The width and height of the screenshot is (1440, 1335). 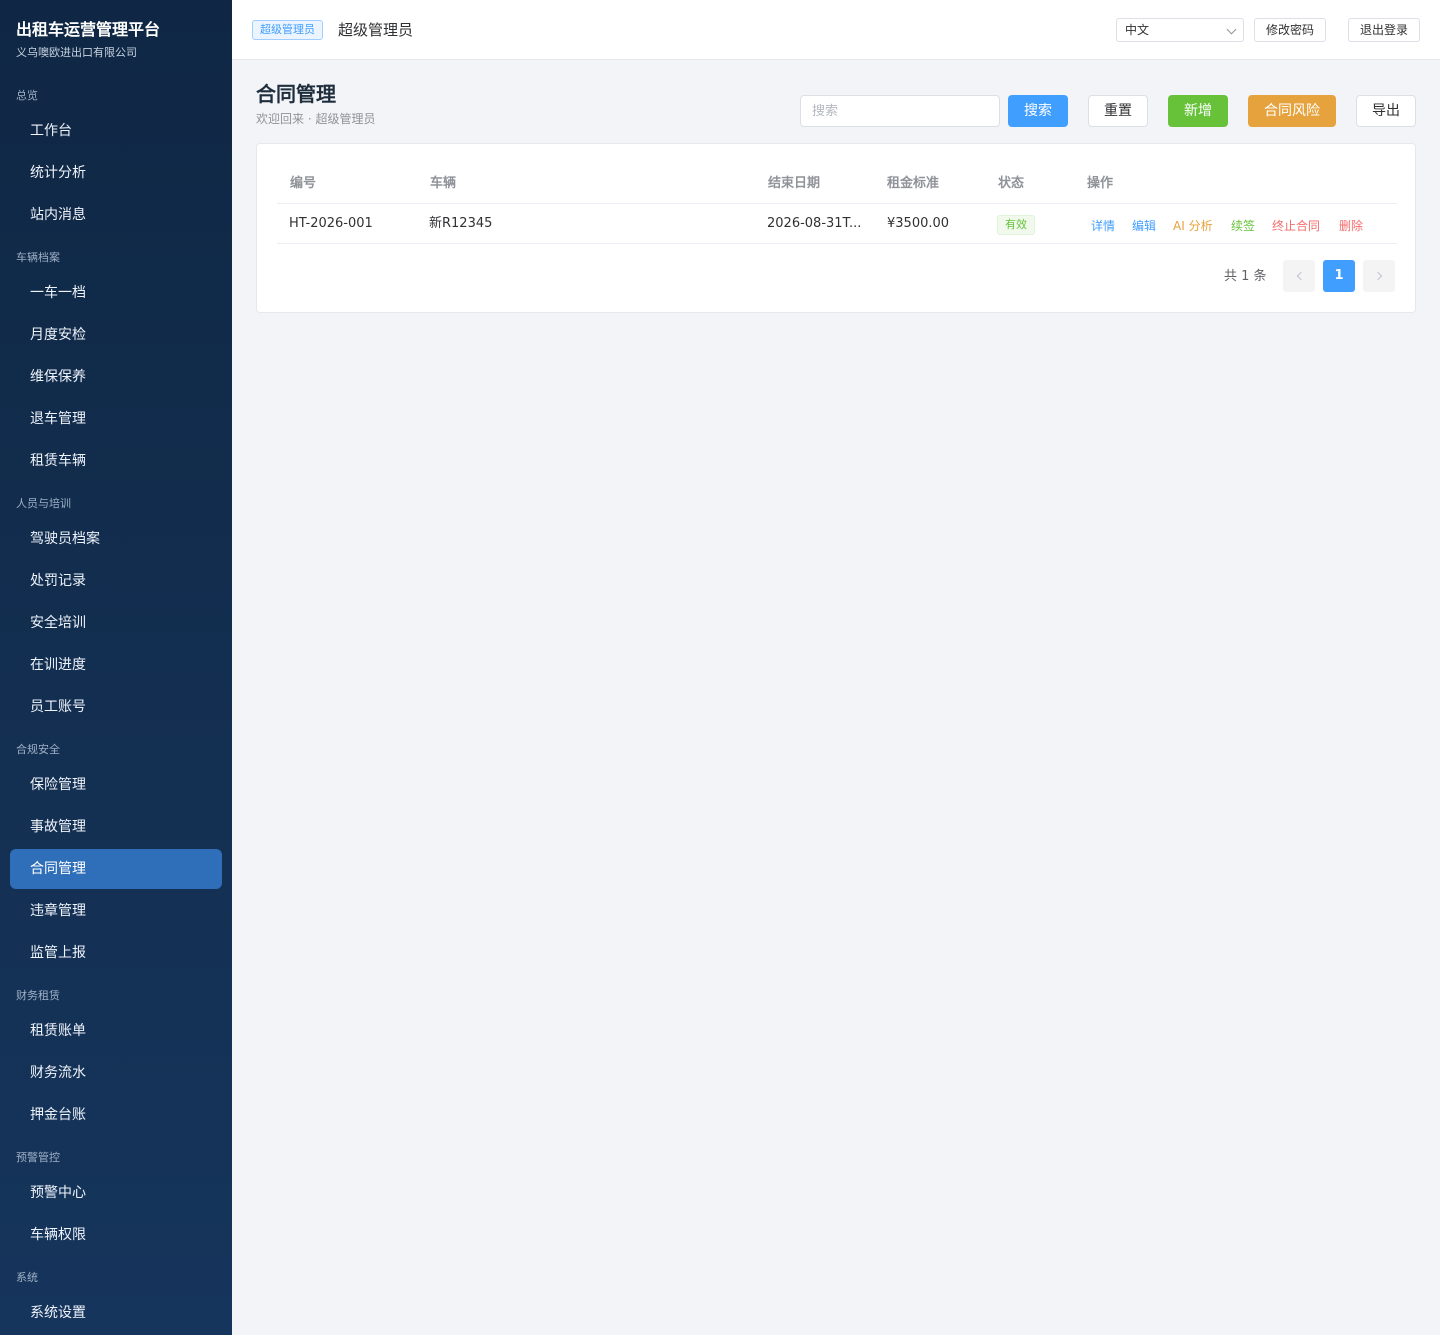 What do you see at coordinates (116, 539) in the screenshot?
I see `sidebar-item-driver-files: 驾驶员档案` at bounding box center [116, 539].